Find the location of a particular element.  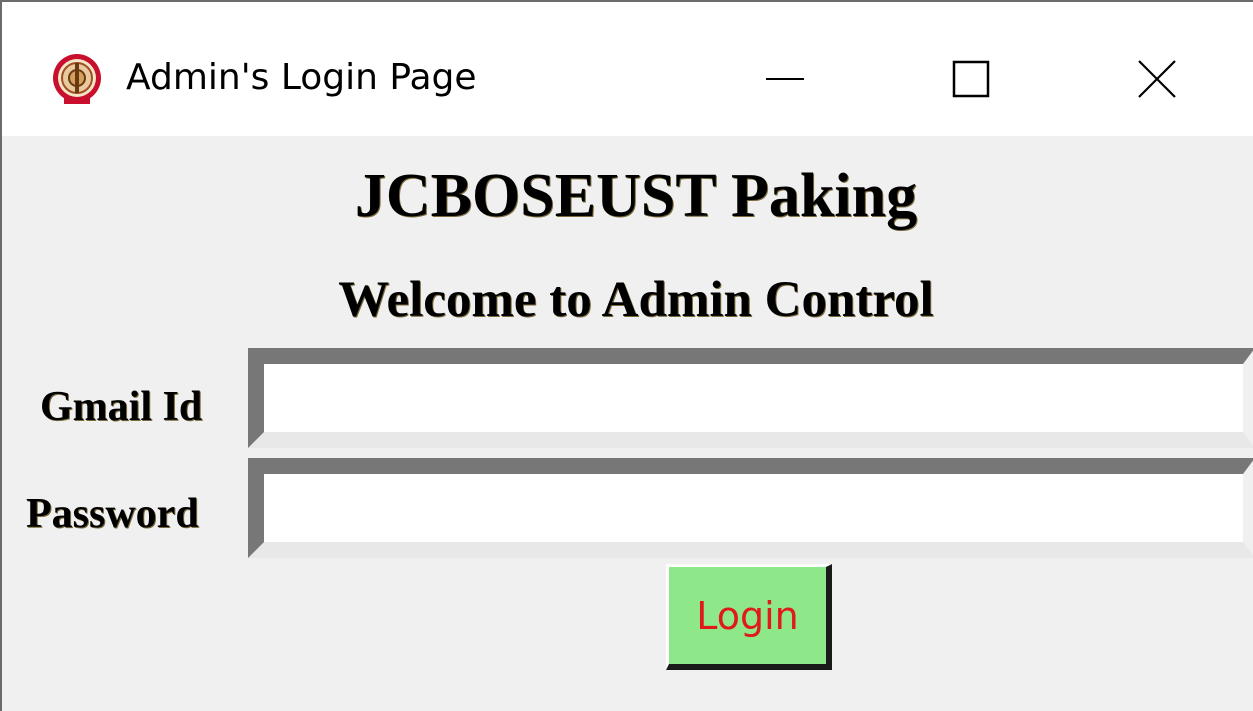

password-input is located at coordinates (750, 508).